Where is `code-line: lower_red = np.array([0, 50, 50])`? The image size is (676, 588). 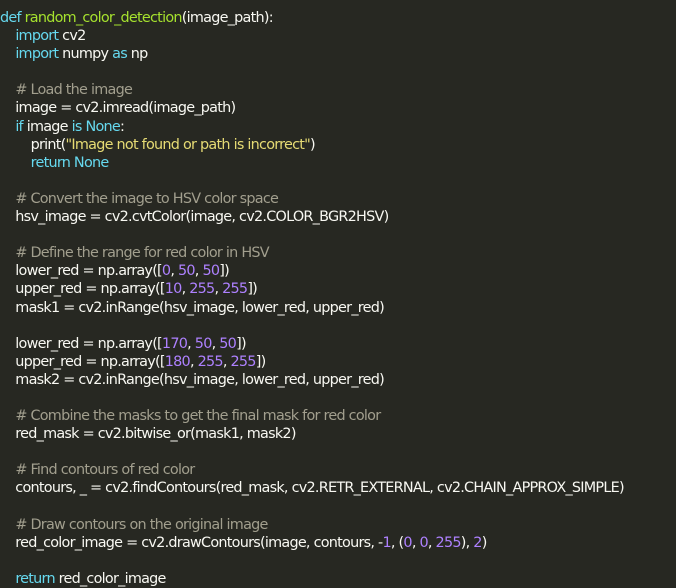
code-line: lower_red = np.array([0, 50, 50]) is located at coordinates (312, 271).